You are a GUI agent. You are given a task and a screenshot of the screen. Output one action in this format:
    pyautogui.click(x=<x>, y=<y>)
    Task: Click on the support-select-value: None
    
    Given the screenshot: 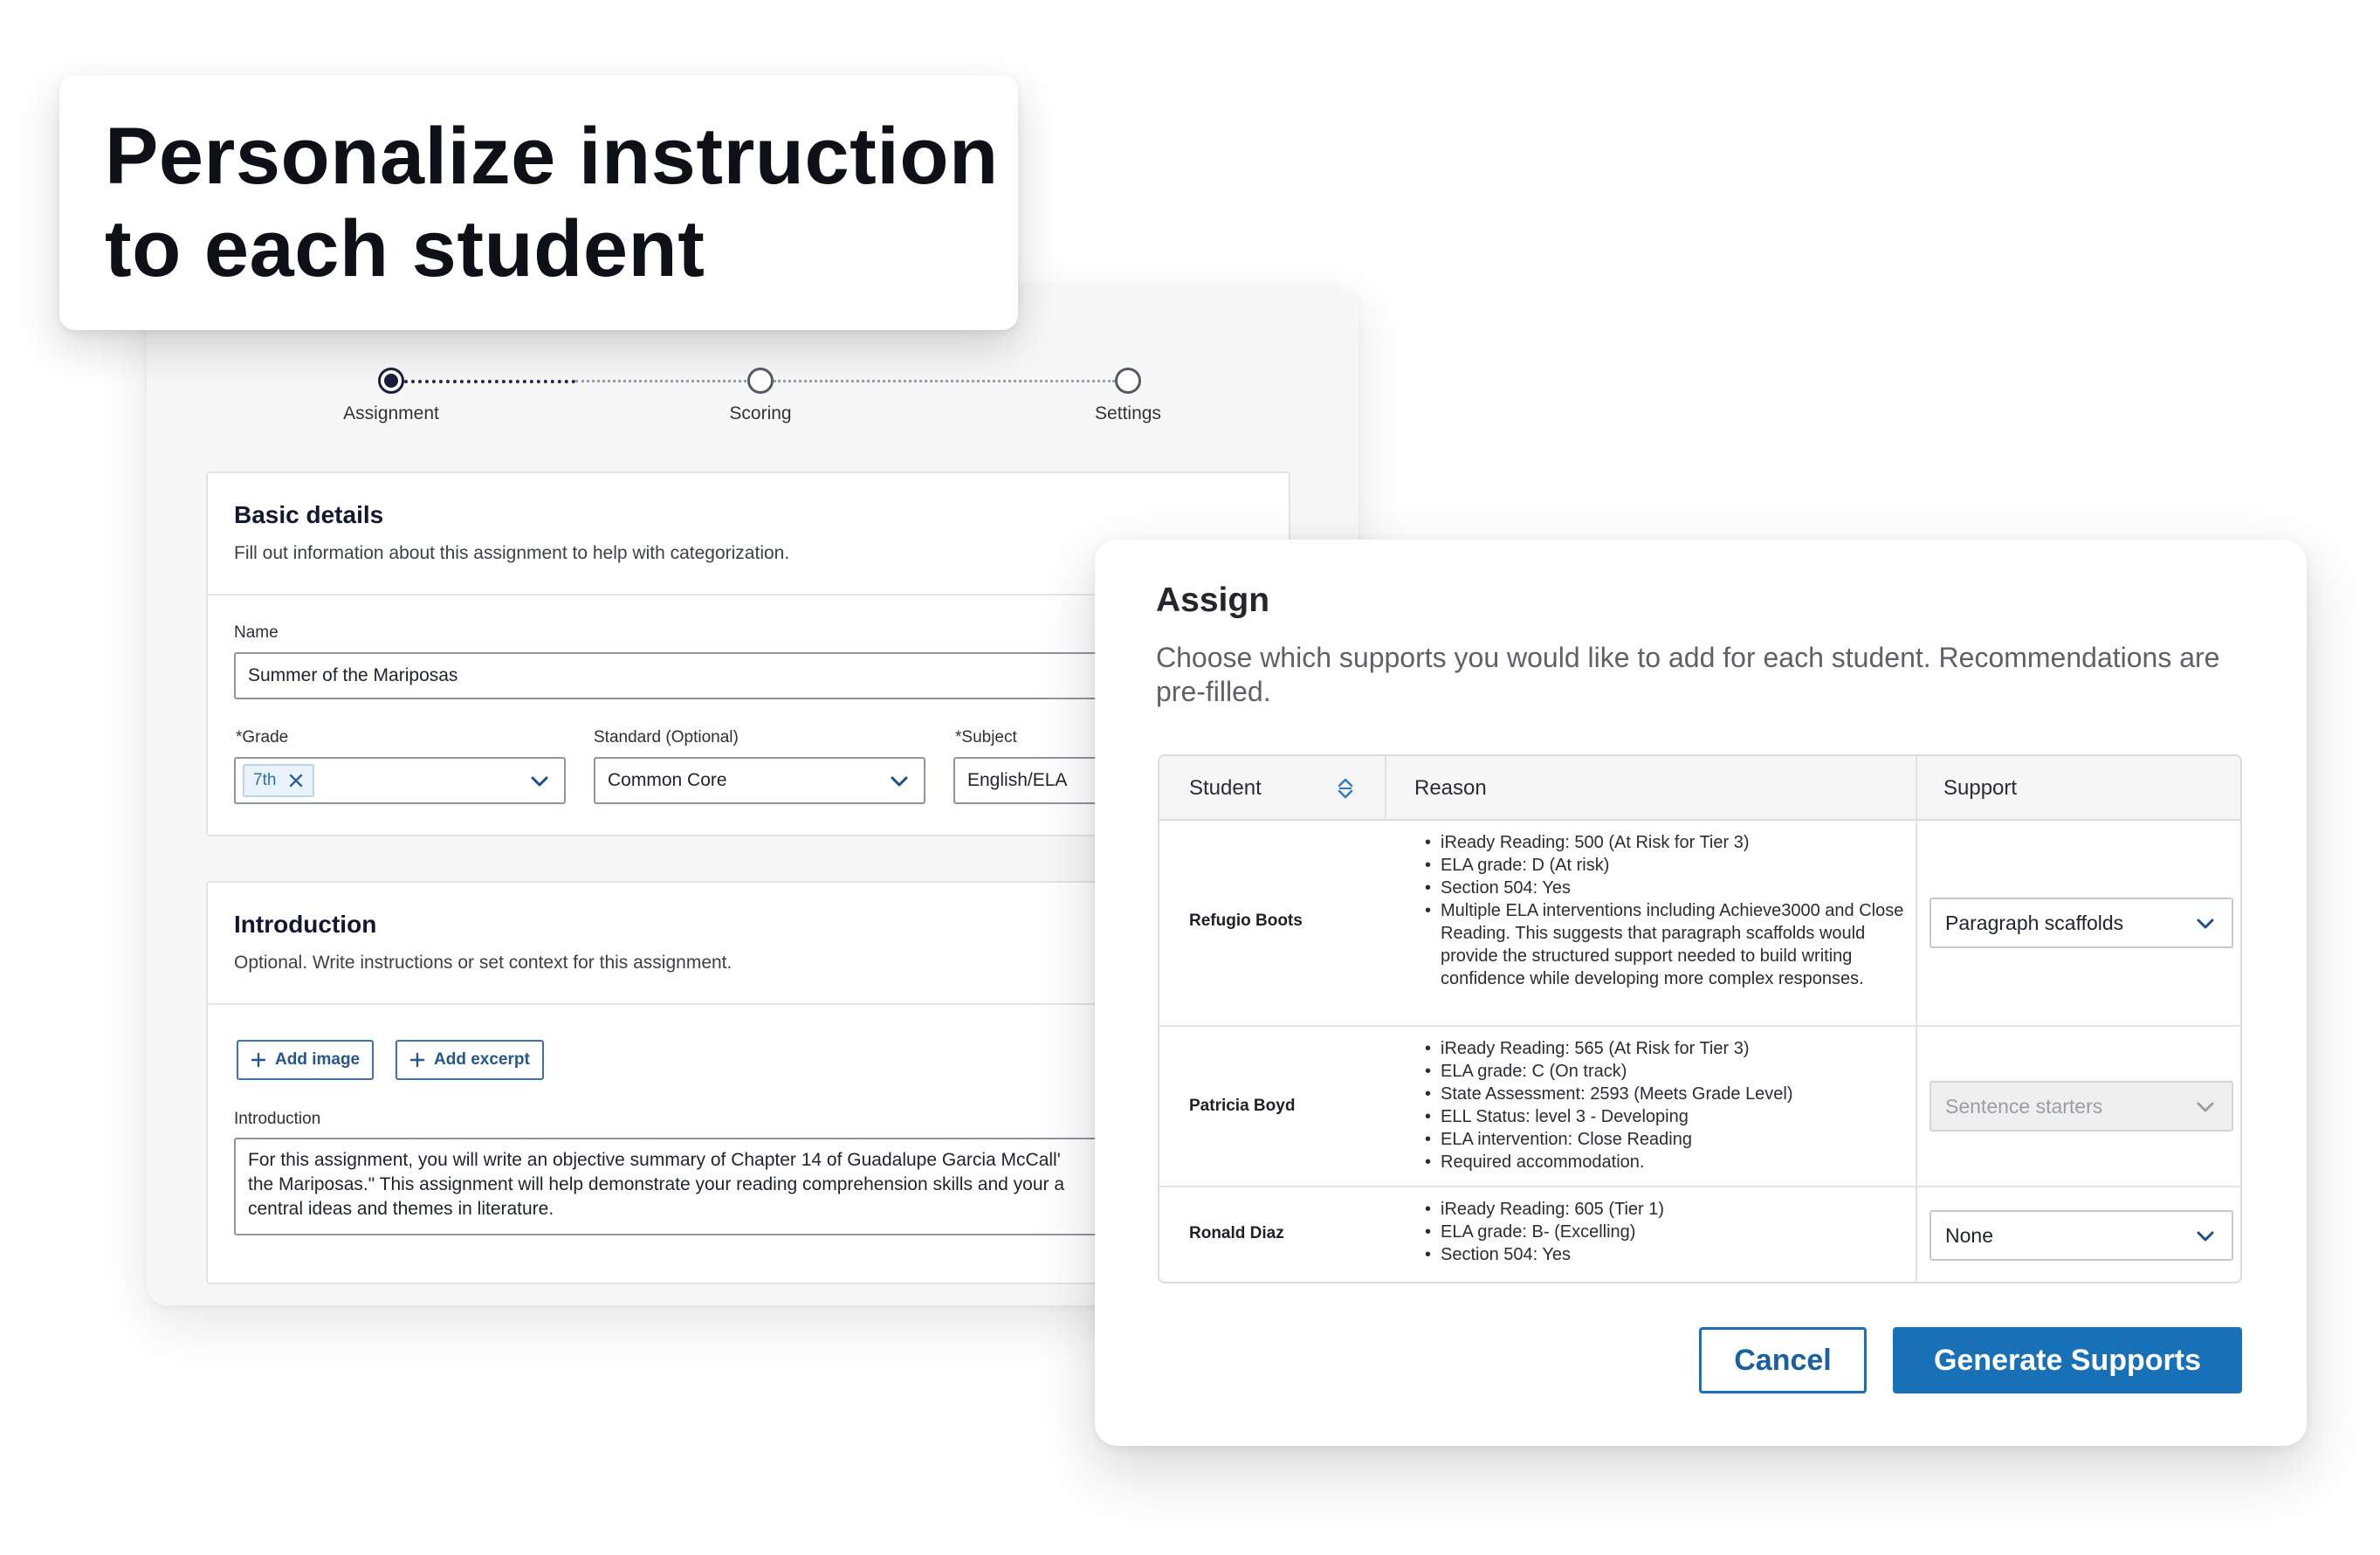 What is the action you would take?
    pyautogui.click(x=1969, y=1235)
    